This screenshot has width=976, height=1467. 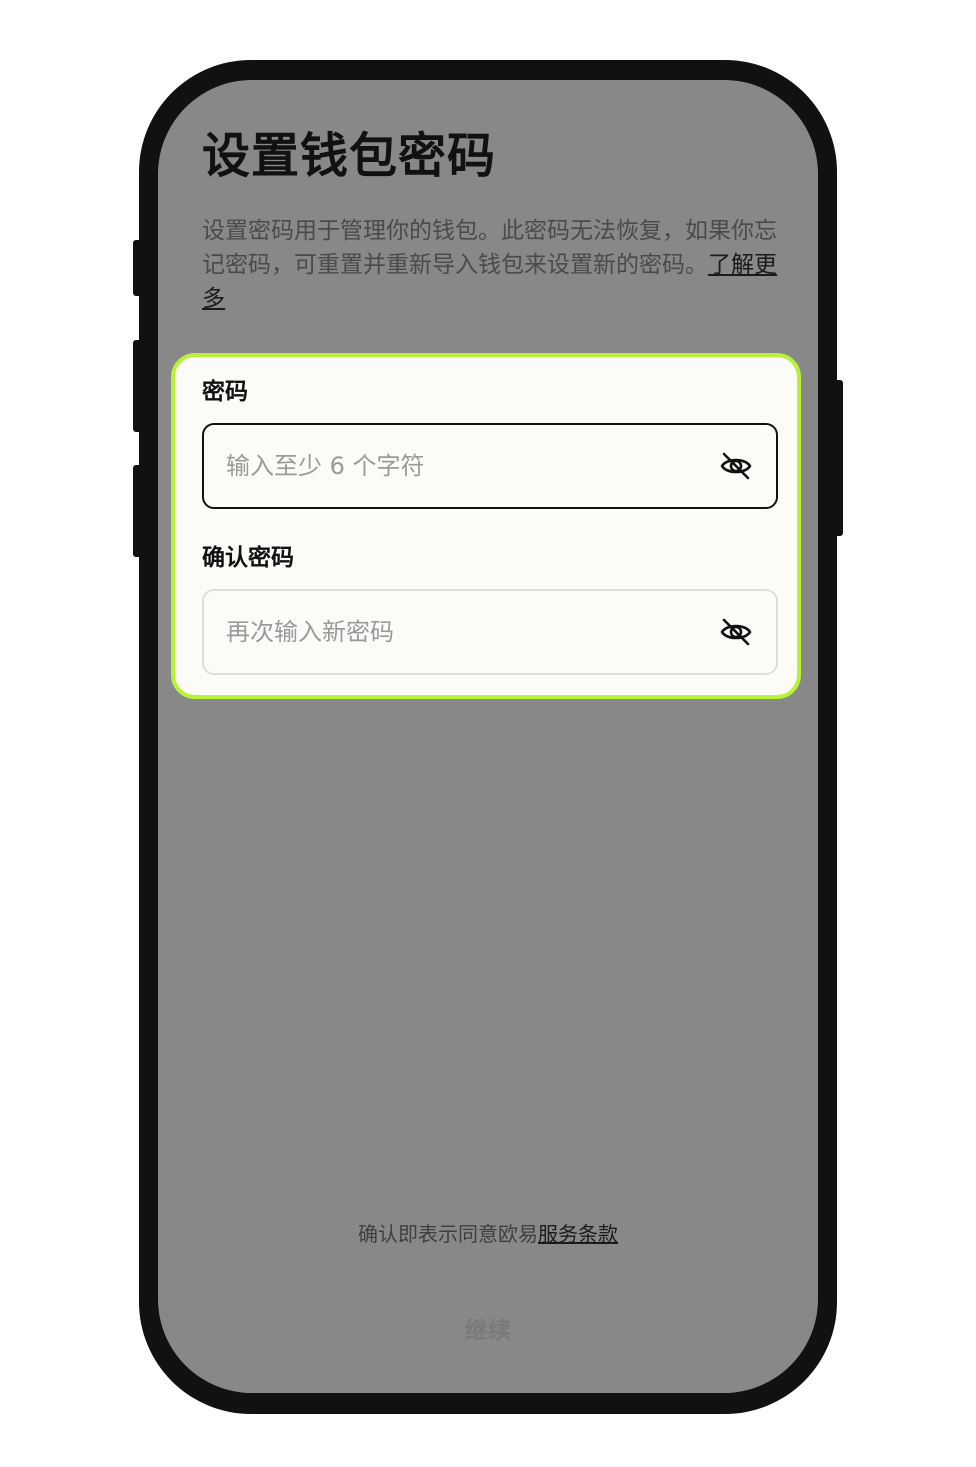 I want to click on confirm-password-input, so click(x=456, y=632).